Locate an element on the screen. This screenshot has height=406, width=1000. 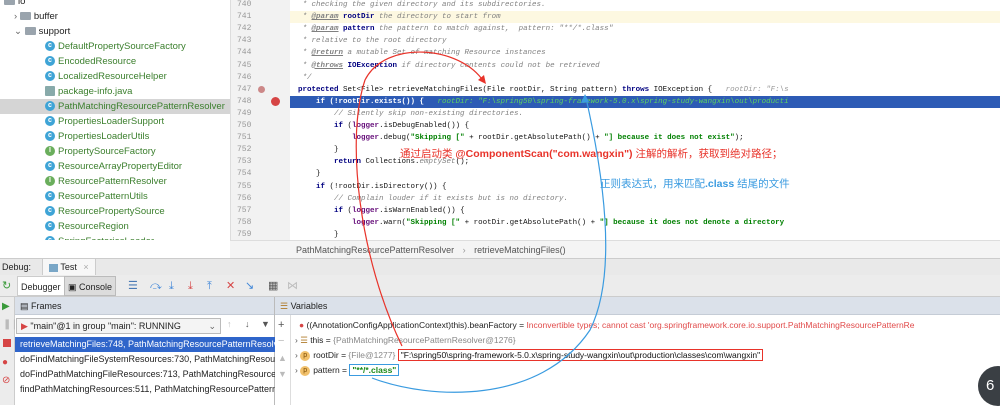
blue-arrowhead is located at coordinates (585, 98).